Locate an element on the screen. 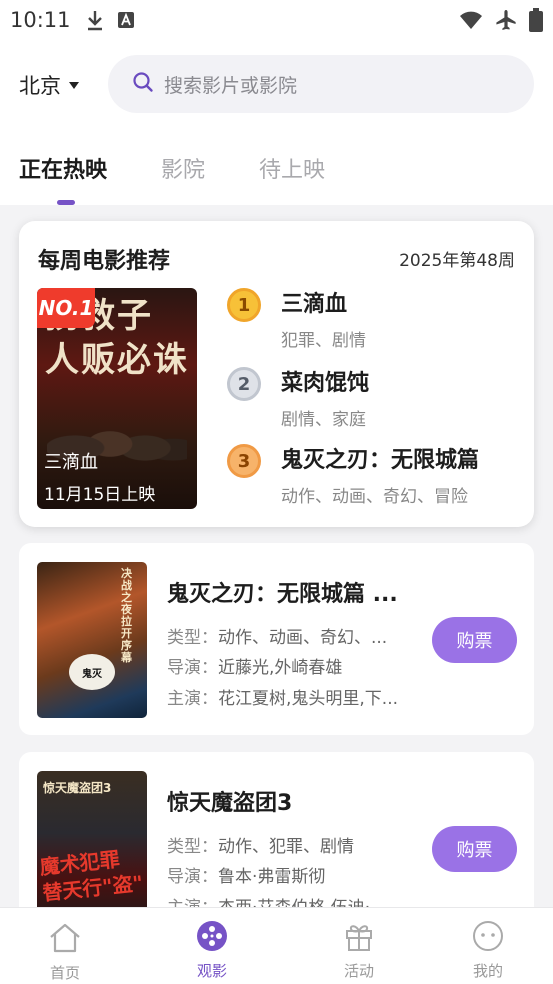 The width and height of the screenshot is (553, 984). home-icon is located at coordinates (65, 940).